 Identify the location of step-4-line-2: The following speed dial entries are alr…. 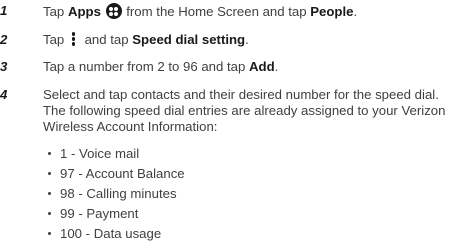
(244, 110).